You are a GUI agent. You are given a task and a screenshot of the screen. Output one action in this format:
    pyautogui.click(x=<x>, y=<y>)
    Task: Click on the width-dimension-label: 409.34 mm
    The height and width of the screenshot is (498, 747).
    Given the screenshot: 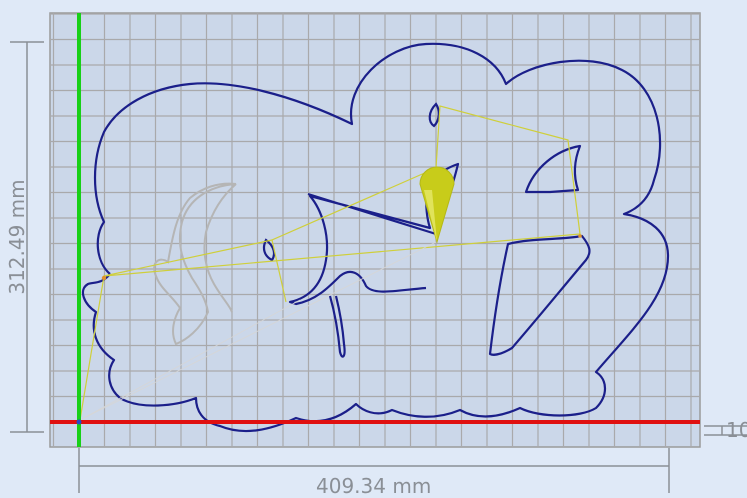 What is the action you would take?
    pyautogui.click(x=374, y=486)
    